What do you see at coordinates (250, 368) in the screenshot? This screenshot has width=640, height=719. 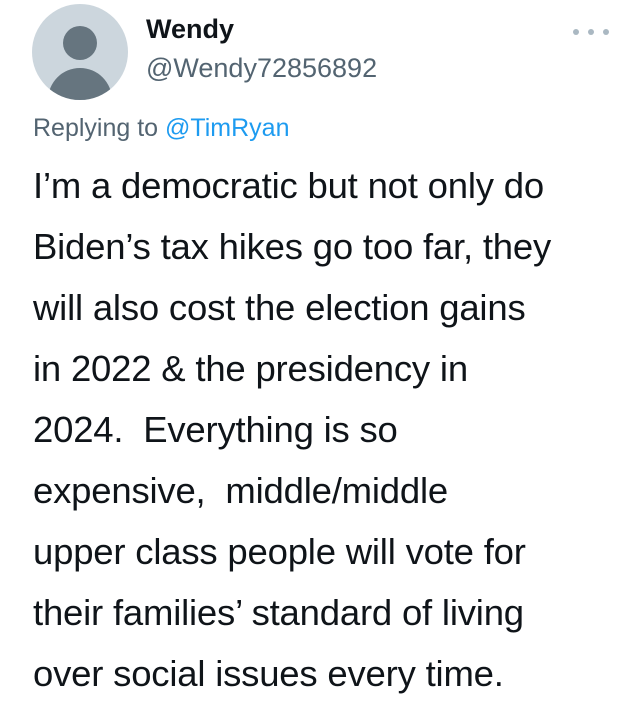 I see `tweet-text-line: in 2022 & the presidency in` at bounding box center [250, 368].